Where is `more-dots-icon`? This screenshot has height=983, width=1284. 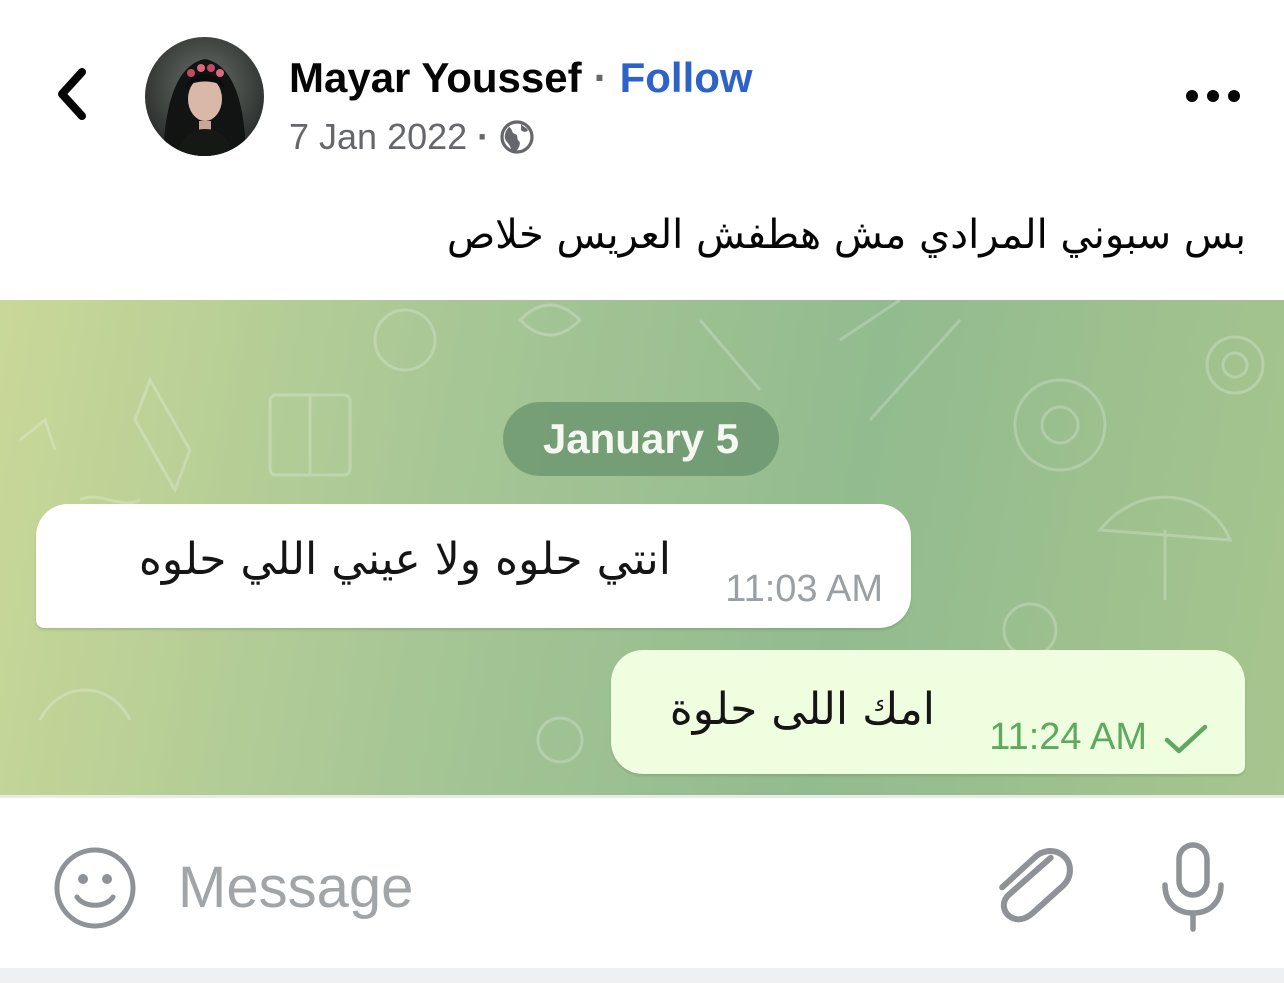 more-dots-icon is located at coordinates (1213, 96).